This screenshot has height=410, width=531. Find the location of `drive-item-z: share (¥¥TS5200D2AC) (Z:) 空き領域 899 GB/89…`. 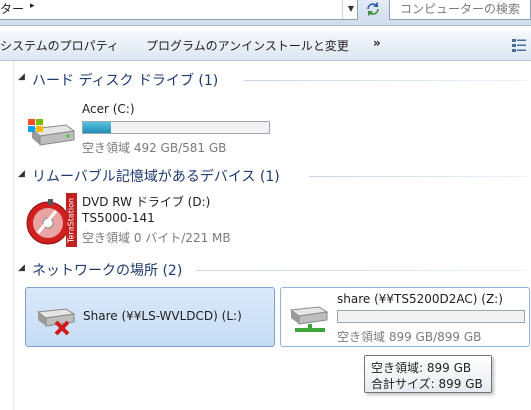

drive-item-z: share (¥¥TS5200D2AC) (Z:) 空き領域 899 GB/89… is located at coordinates (405, 317).